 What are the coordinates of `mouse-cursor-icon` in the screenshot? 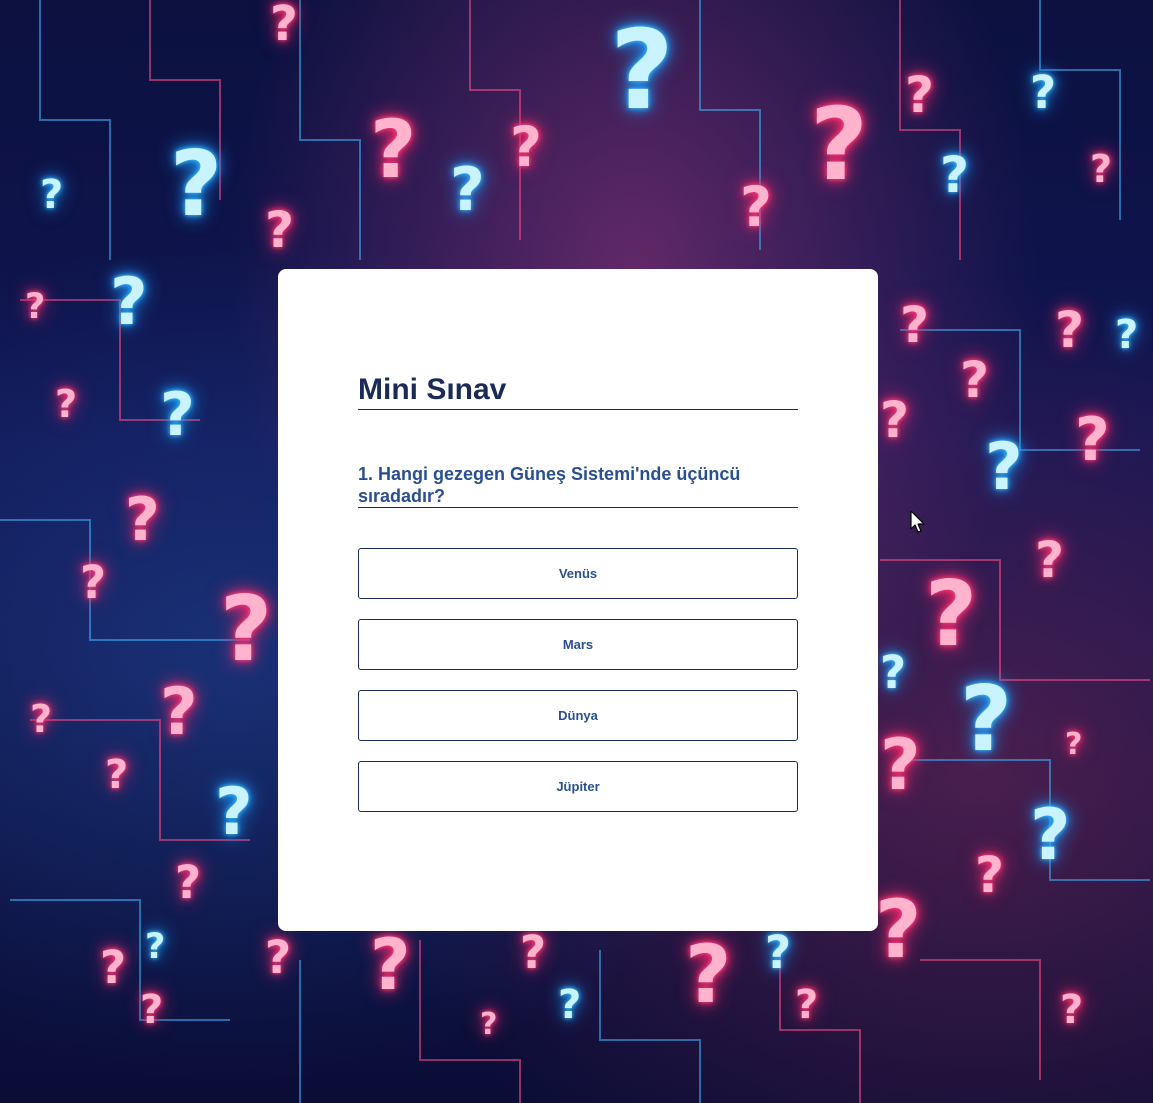 It's located at (917, 521).